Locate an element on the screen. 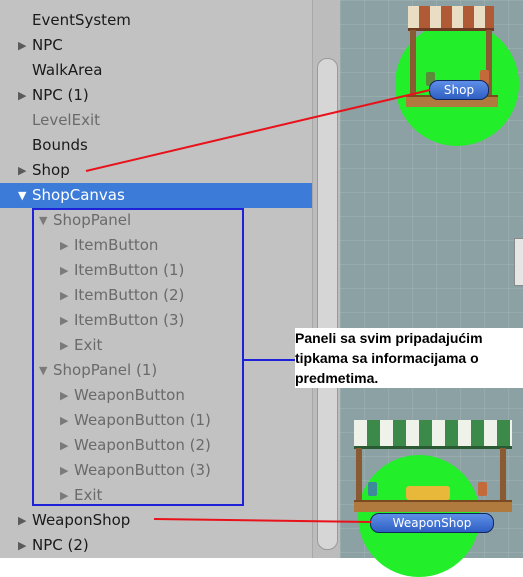  weapon-shop-pointer-line is located at coordinates (262, 520).